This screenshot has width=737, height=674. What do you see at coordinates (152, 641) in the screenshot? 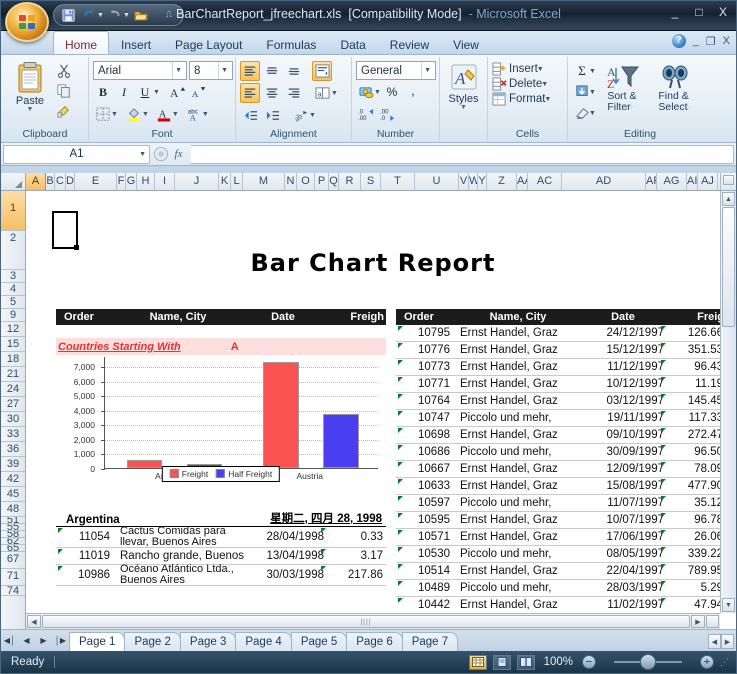
I see `sheet-tab-page-2: Page 2` at bounding box center [152, 641].